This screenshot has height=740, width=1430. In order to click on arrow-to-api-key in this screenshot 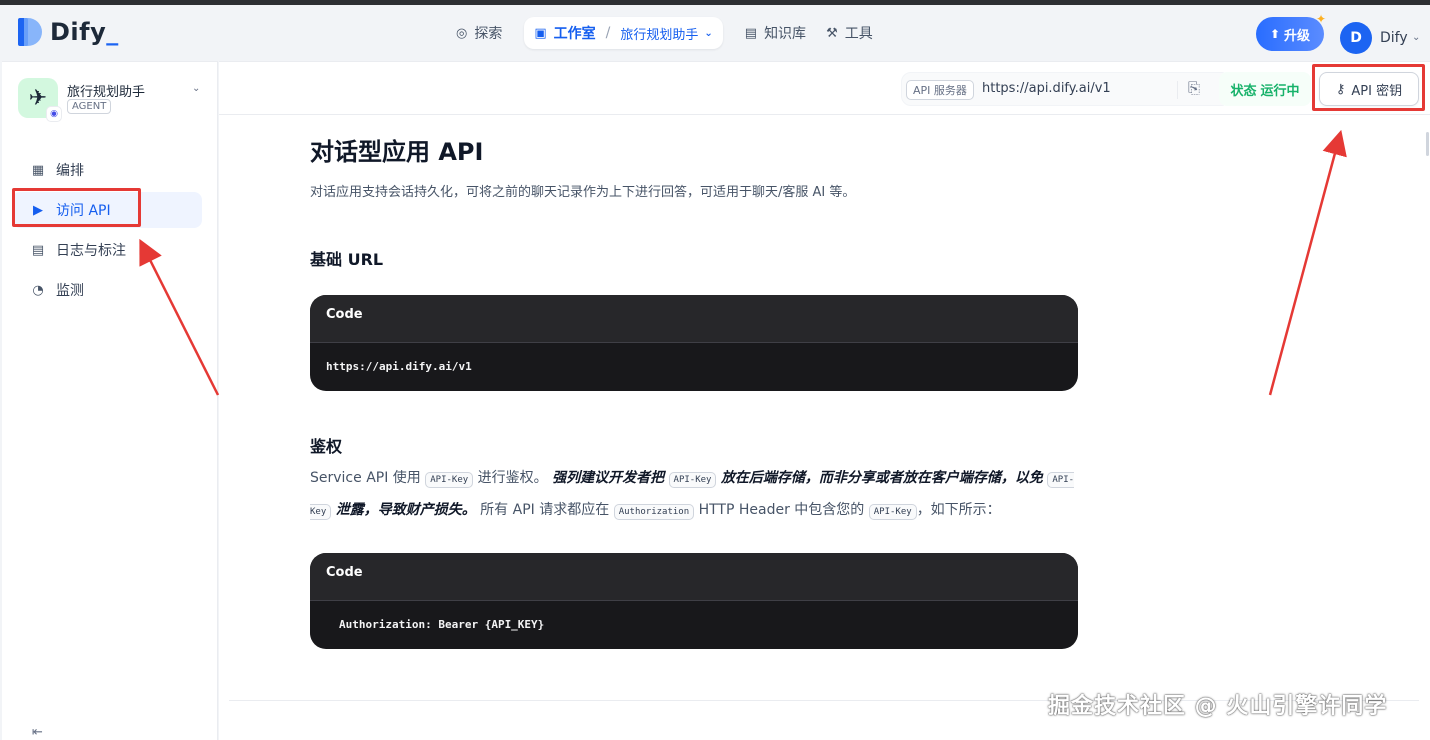, I will do `click(1307, 262)`.